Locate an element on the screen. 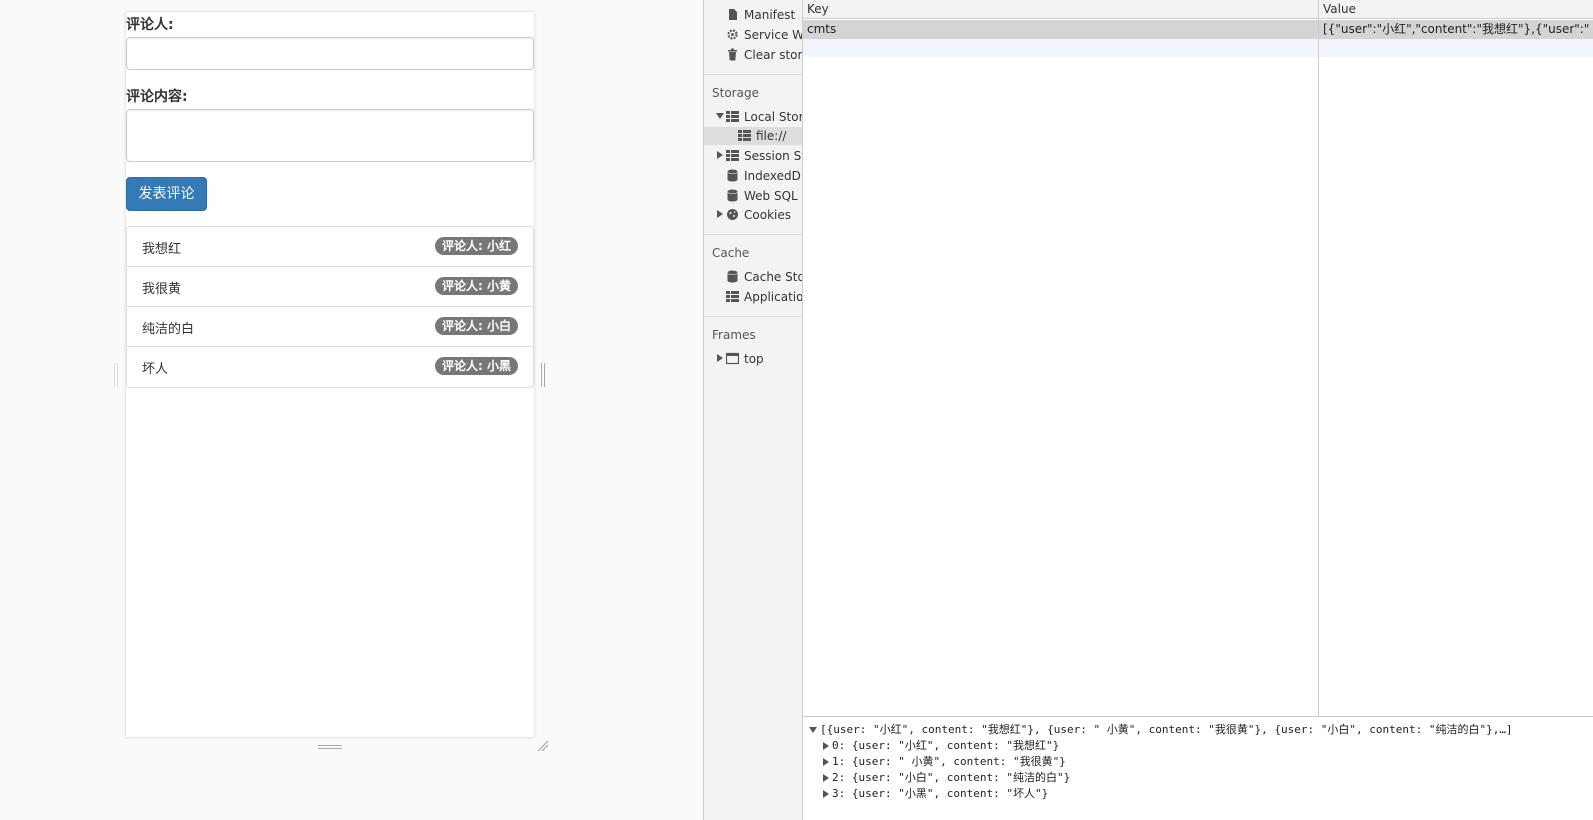  collapse-arrow-icon is located at coordinates (813, 730).